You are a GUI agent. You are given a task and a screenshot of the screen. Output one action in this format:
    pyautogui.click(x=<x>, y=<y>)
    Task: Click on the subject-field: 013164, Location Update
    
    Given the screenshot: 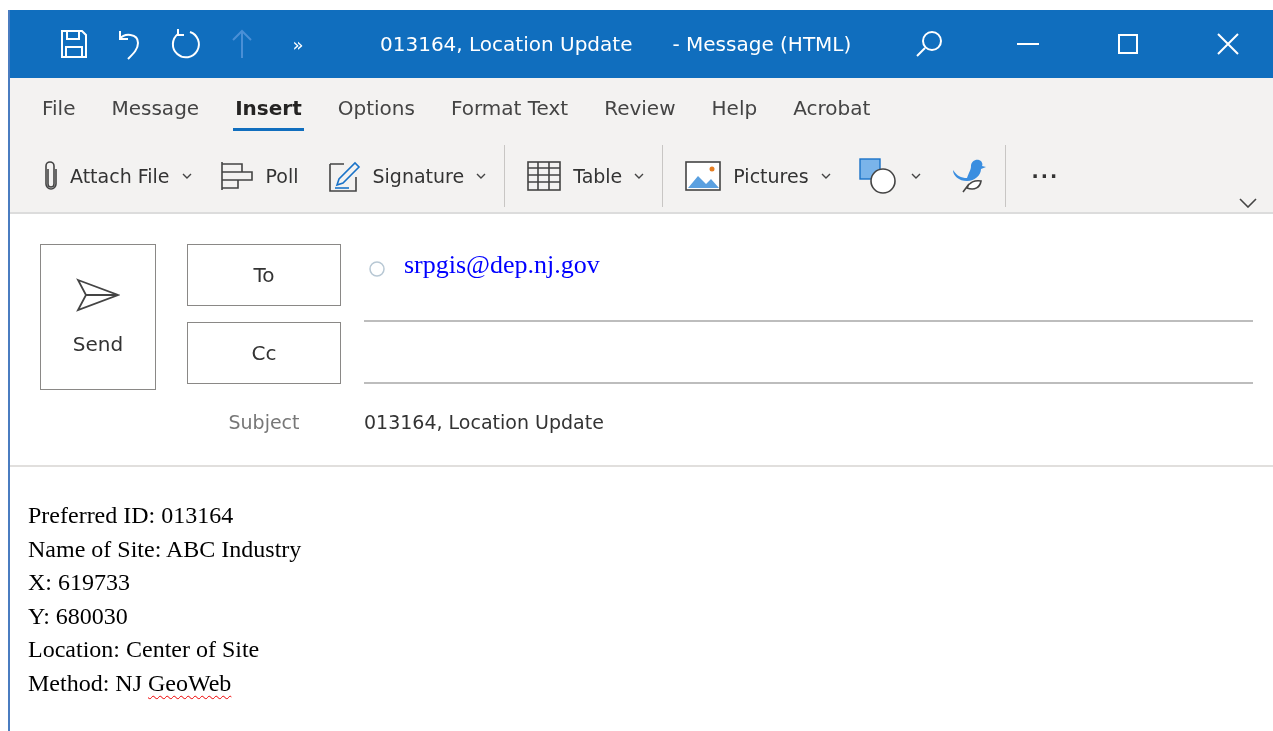 What is the action you would take?
    pyautogui.click(x=808, y=422)
    